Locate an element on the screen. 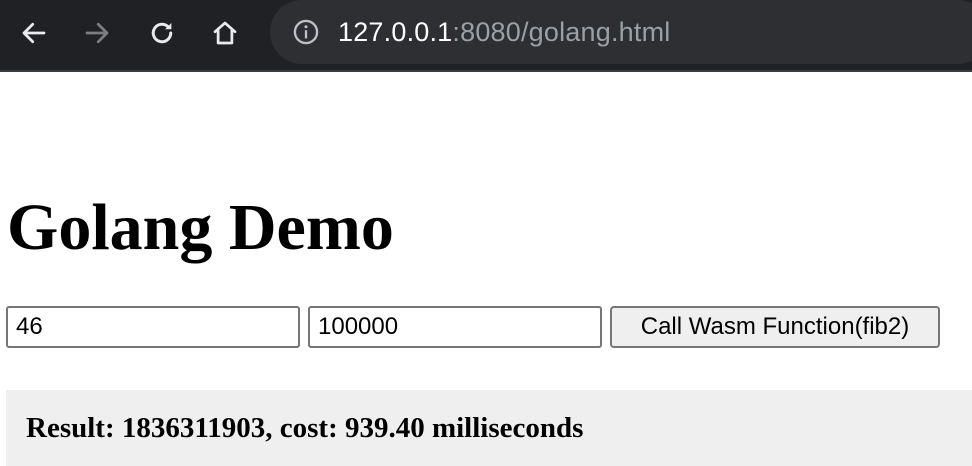  url-text: 127.0.0.1:8080/golang.html is located at coordinates (504, 32).